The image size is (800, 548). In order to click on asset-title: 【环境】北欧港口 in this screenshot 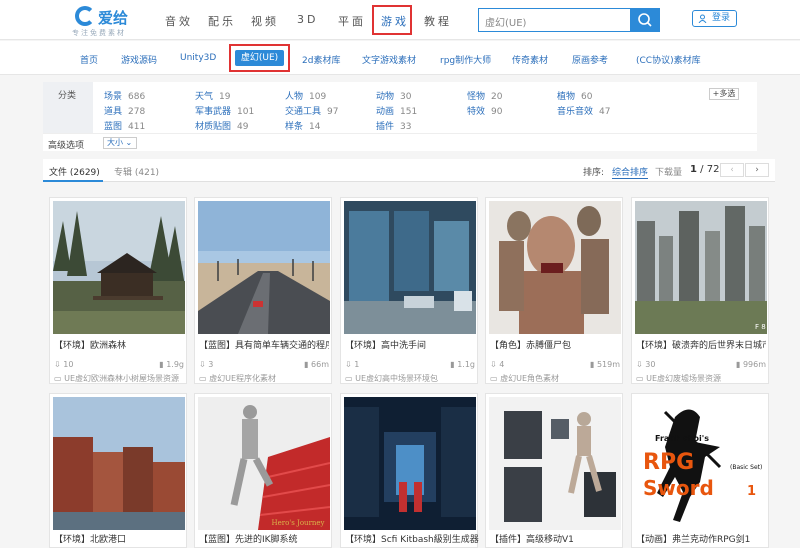, I will do `click(90, 538)`.